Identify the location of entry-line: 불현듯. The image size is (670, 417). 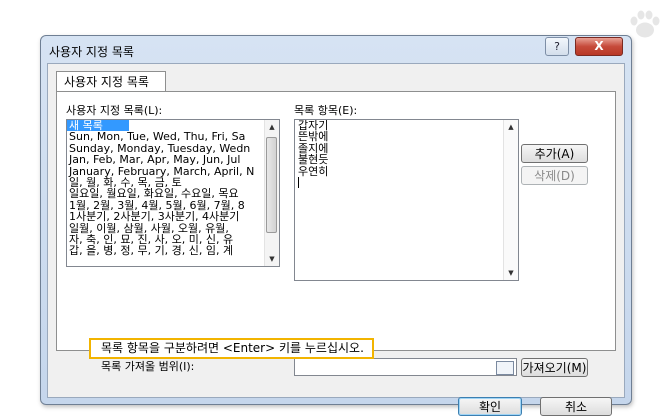
(313, 160).